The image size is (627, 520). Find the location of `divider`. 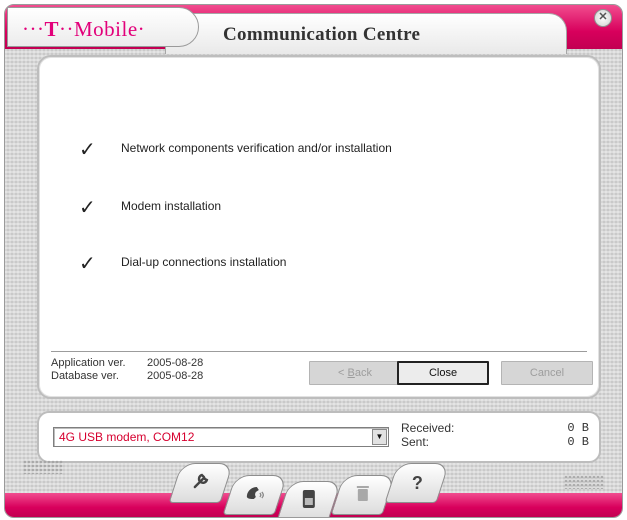

divider is located at coordinates (319, 352).